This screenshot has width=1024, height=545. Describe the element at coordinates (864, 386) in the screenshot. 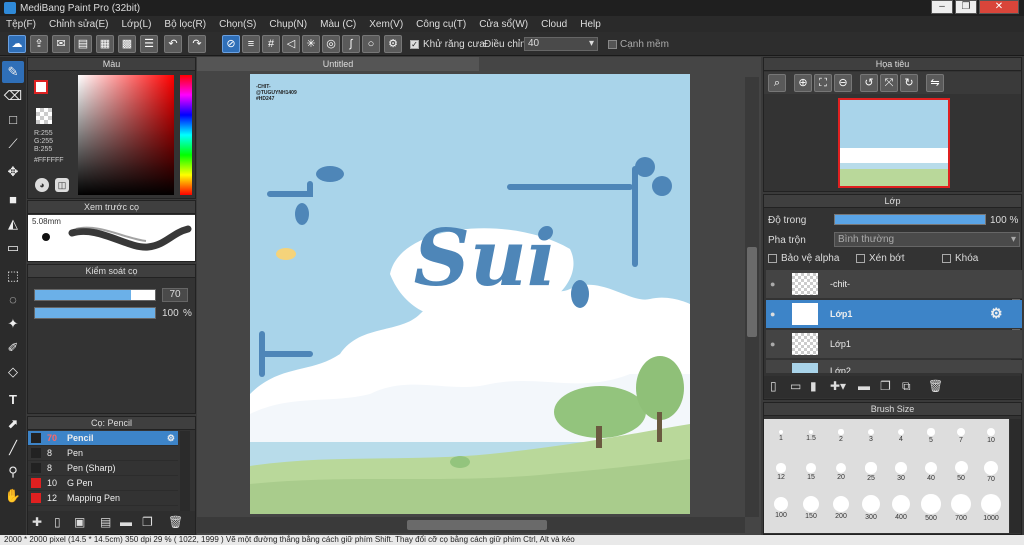

I see `layer-folder-icon: ▬` at that location.